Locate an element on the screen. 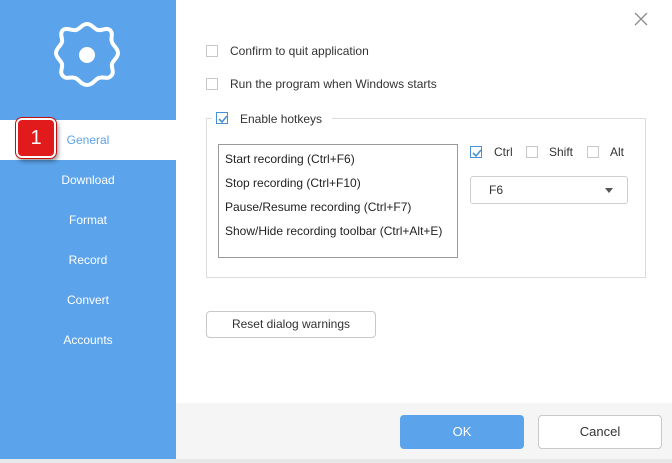 Image resolution: width=672 pixels, height=463 pixels. reset-dialog-warnings-button: Reset dialog warnings is located at coordinates (291, 324).